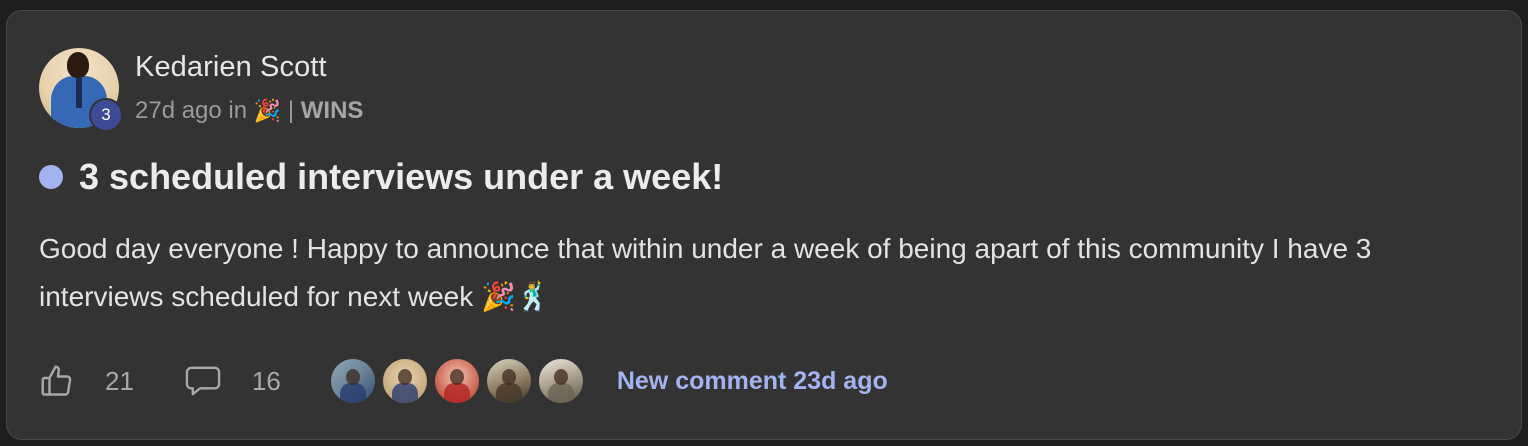 The width and height of the screenshot is (1528, 446). I want to click on like-group: 21, so click(86, 381).